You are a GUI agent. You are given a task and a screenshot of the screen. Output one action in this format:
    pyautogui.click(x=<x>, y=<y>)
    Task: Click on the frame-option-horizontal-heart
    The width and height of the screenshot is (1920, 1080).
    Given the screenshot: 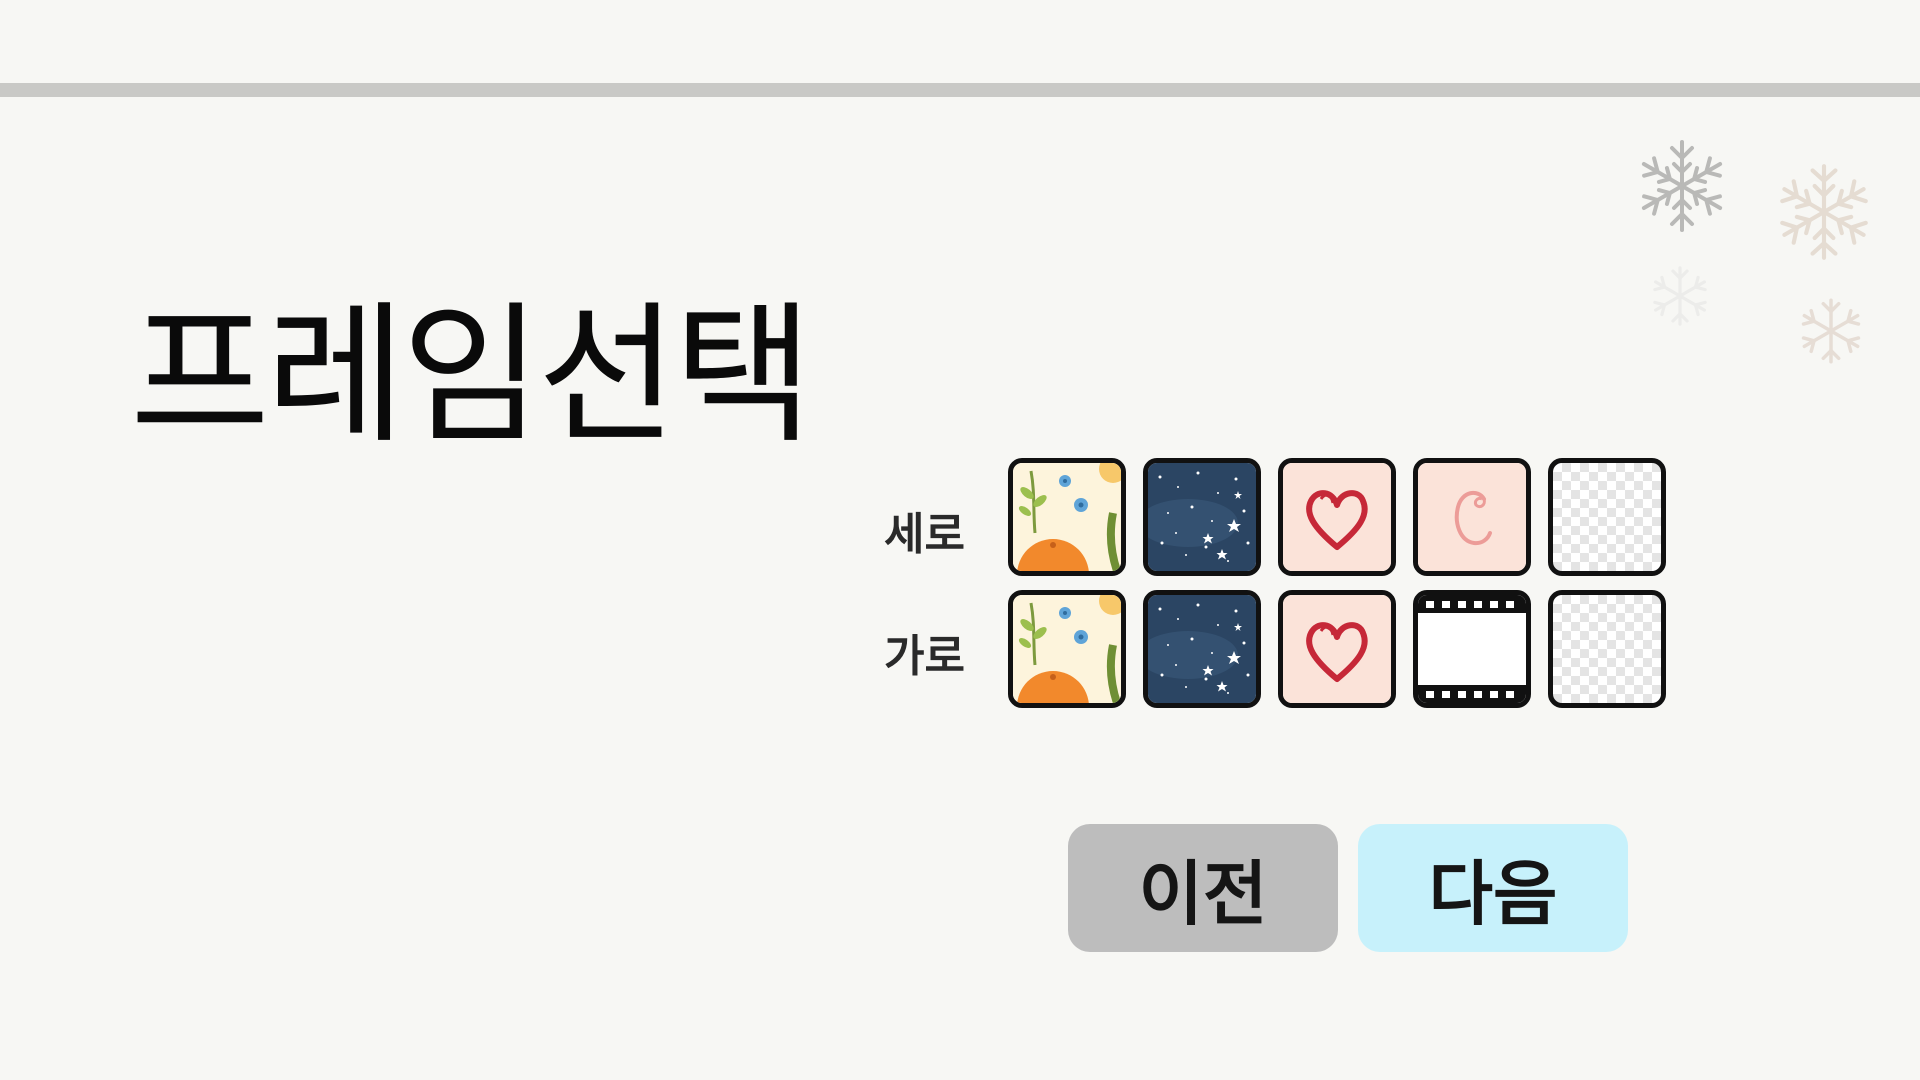 What is the action you would take?
    pyautogui.click(x=1337, y=649)
    